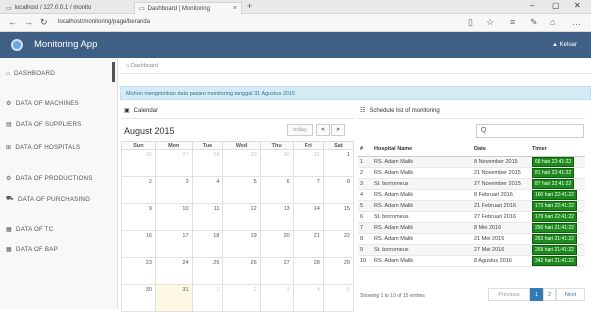 This screenshot has width=591, height=312. I want to click on sidebar-item-productions: ⚙ DATA OF PRODUCTIONS, so click(49, 178).